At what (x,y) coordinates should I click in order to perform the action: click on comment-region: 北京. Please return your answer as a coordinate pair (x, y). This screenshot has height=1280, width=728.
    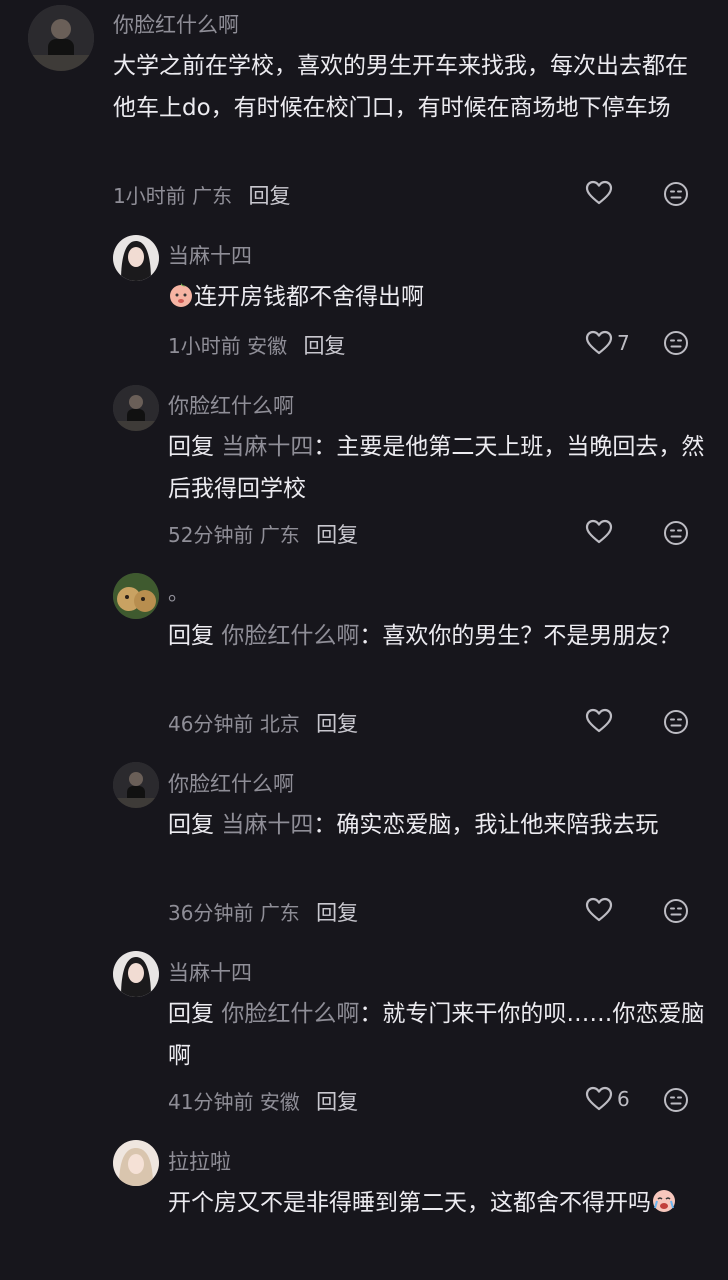
    Looking at the image, I should click on (279, 724).